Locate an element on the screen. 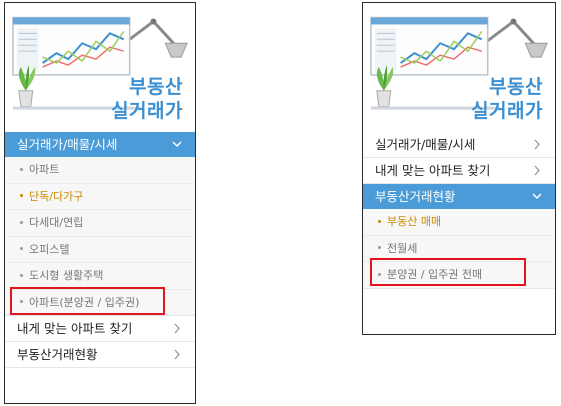  submenu-item-real-estate-sale: 부동산 매매 is located at coordinates (459, 222).